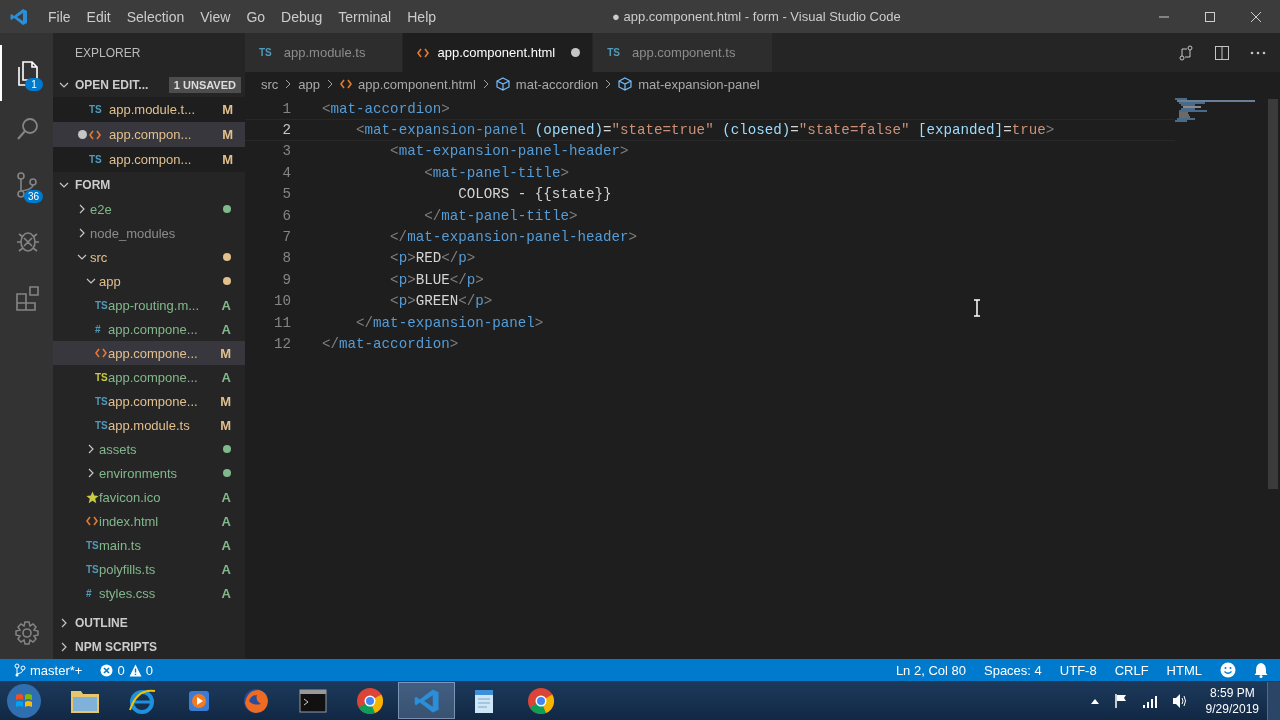 Image resolution: width=1280 pixels, height=720 pixels. What do you see at coordinates (204, 84) in the screenshot?
I see `unsaved-badge: 1 UNSAVED` at bounding box center [204, 84].